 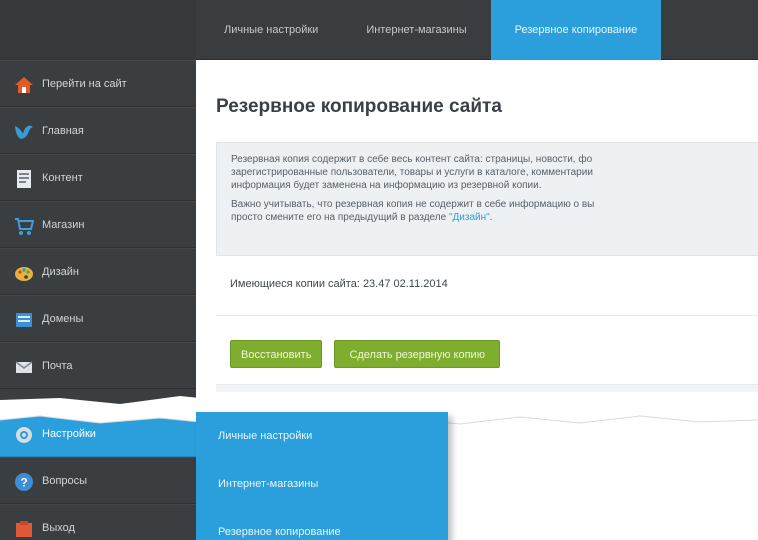 I want to click on sidebar-item-design: Дизайн, so click(x=98, y=271).